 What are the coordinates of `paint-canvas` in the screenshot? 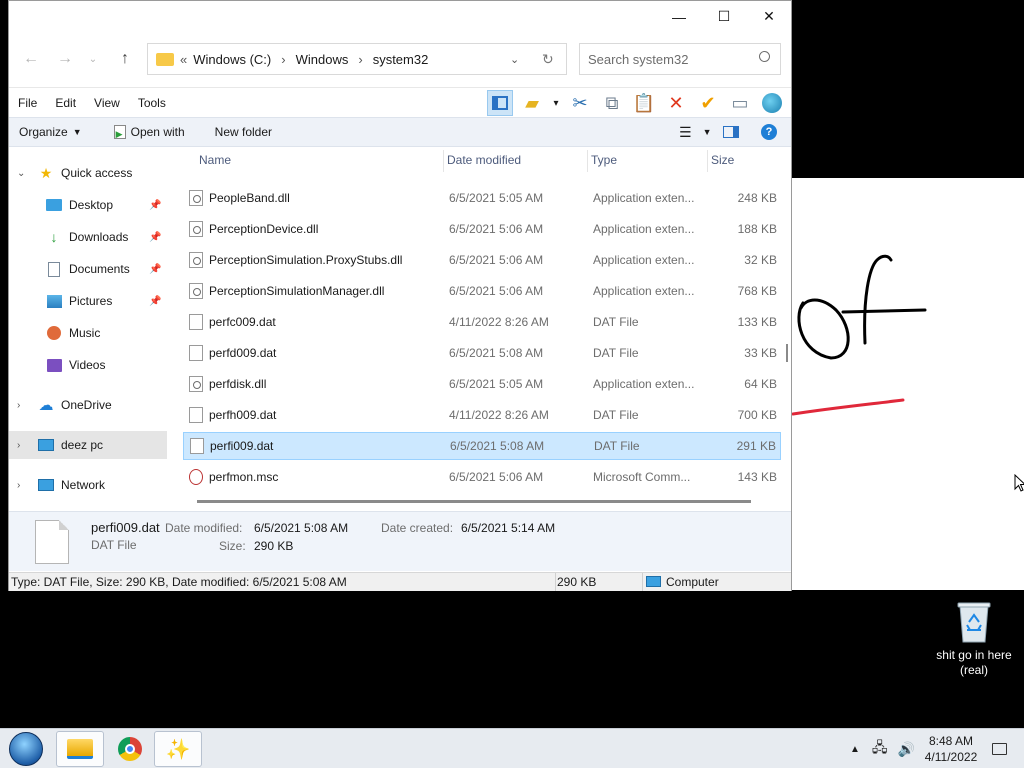 It's located at (907, 384).